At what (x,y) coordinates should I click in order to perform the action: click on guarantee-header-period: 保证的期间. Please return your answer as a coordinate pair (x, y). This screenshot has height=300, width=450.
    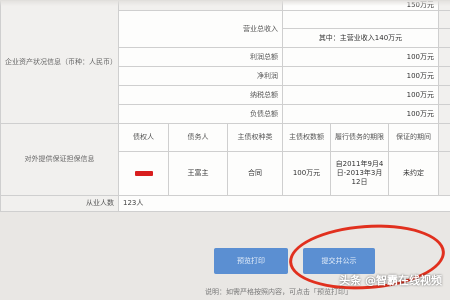
    Looking at the image, I should click on (413, 137).